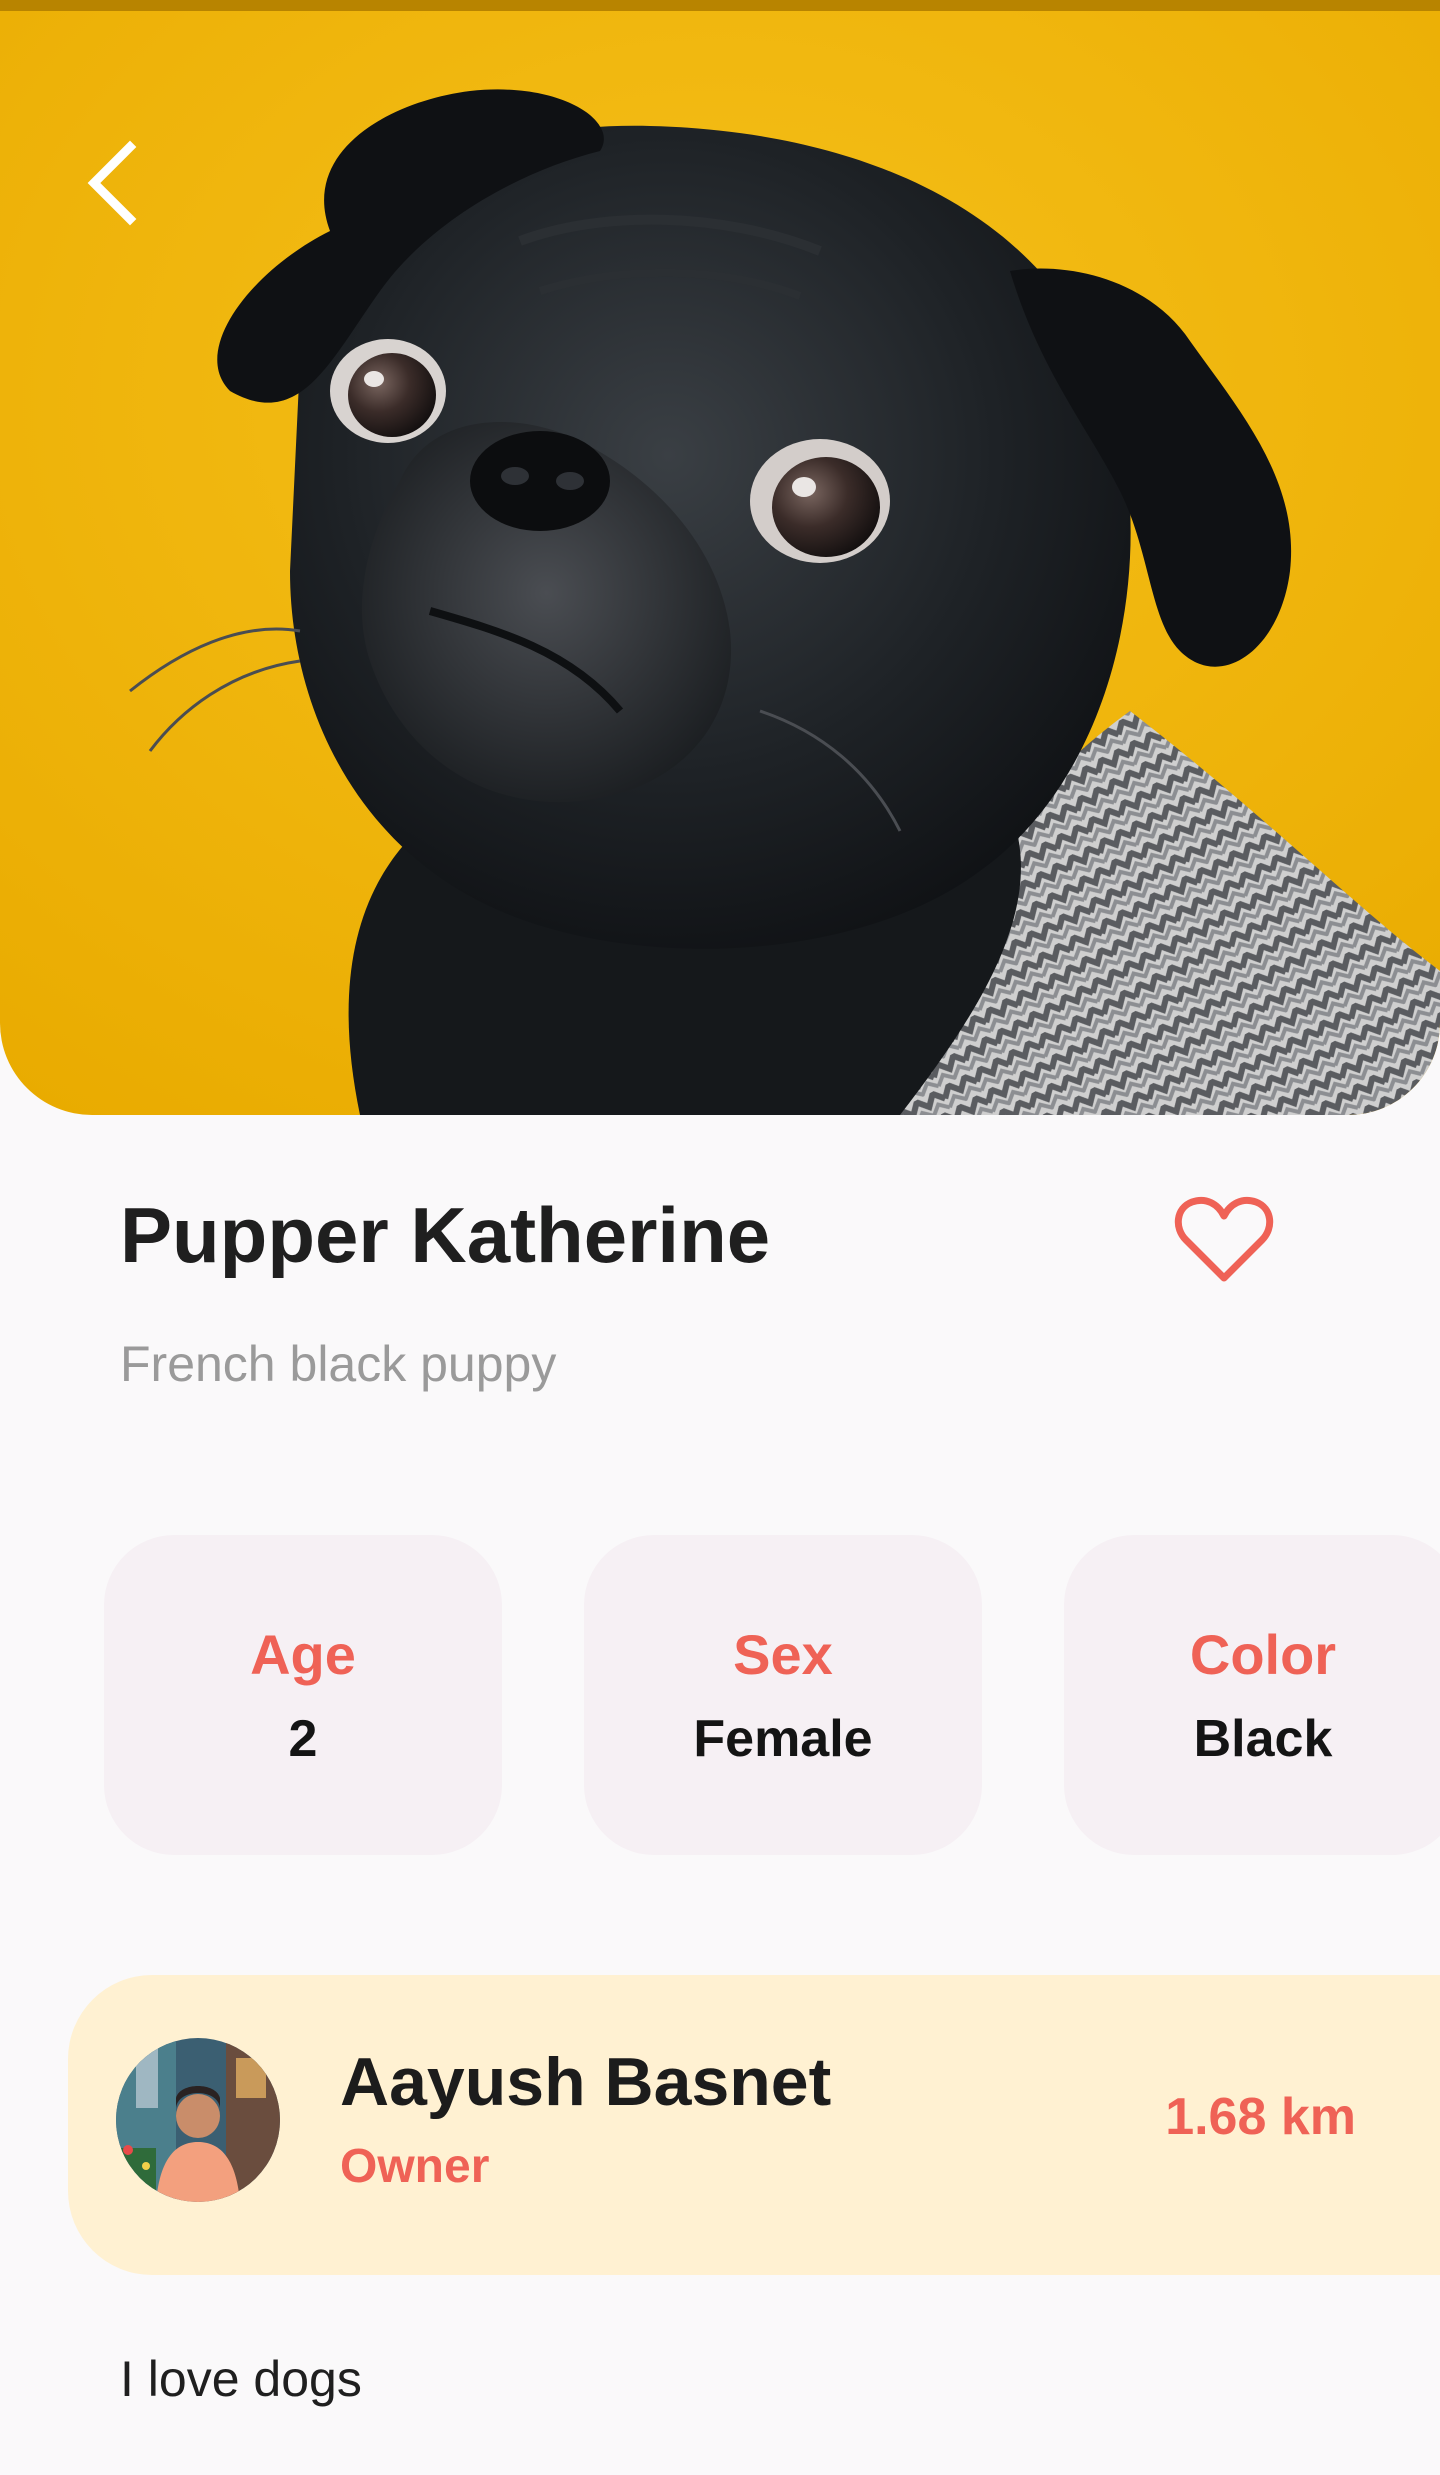  I want to click on stat-value: Female, so click(783, 1739).